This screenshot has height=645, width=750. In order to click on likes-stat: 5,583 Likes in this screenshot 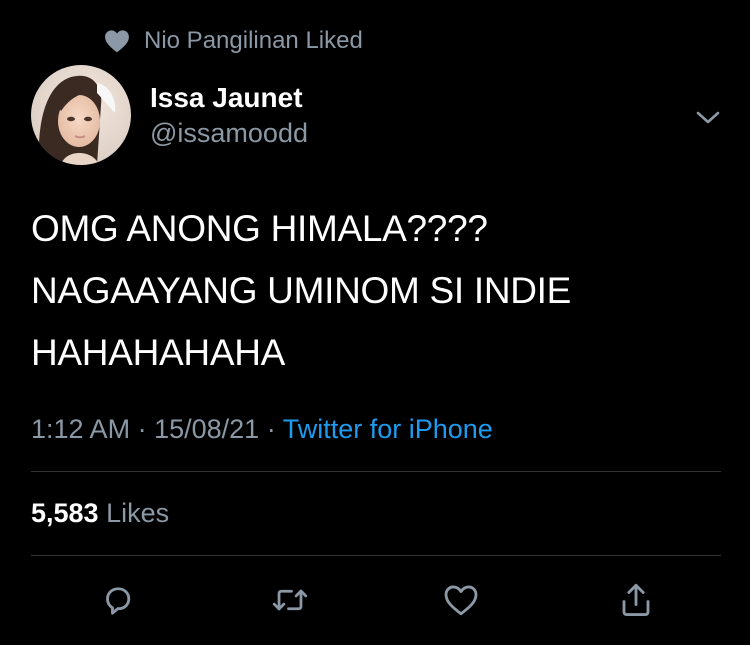, I will do `click(100, 513)`.